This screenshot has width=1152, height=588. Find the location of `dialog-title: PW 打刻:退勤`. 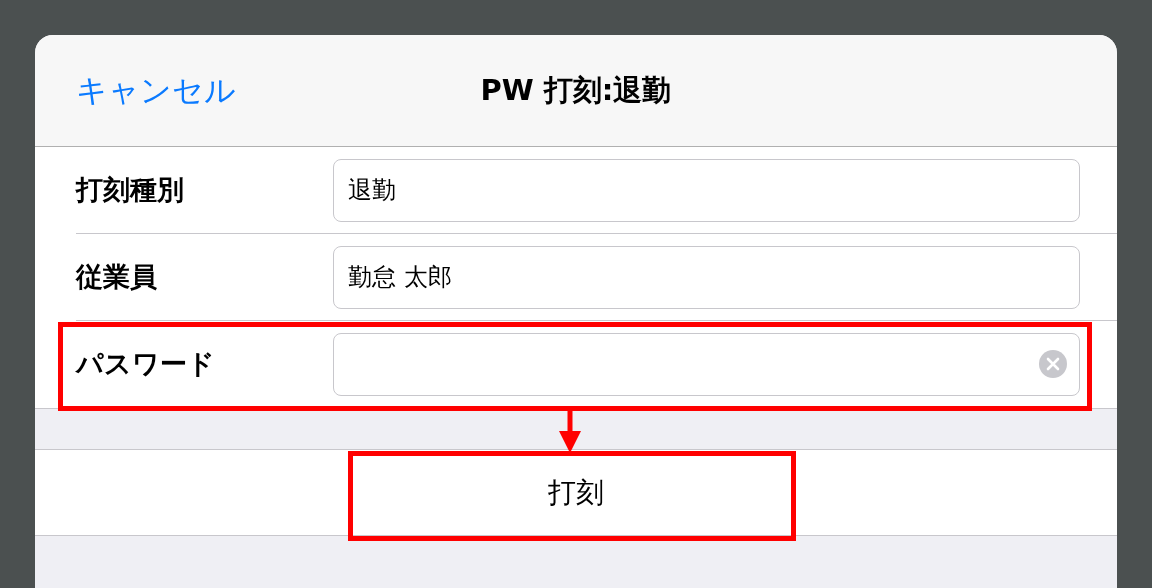

dialog-title: PW 打刻:退勤 is located at coordinates (576, 90).